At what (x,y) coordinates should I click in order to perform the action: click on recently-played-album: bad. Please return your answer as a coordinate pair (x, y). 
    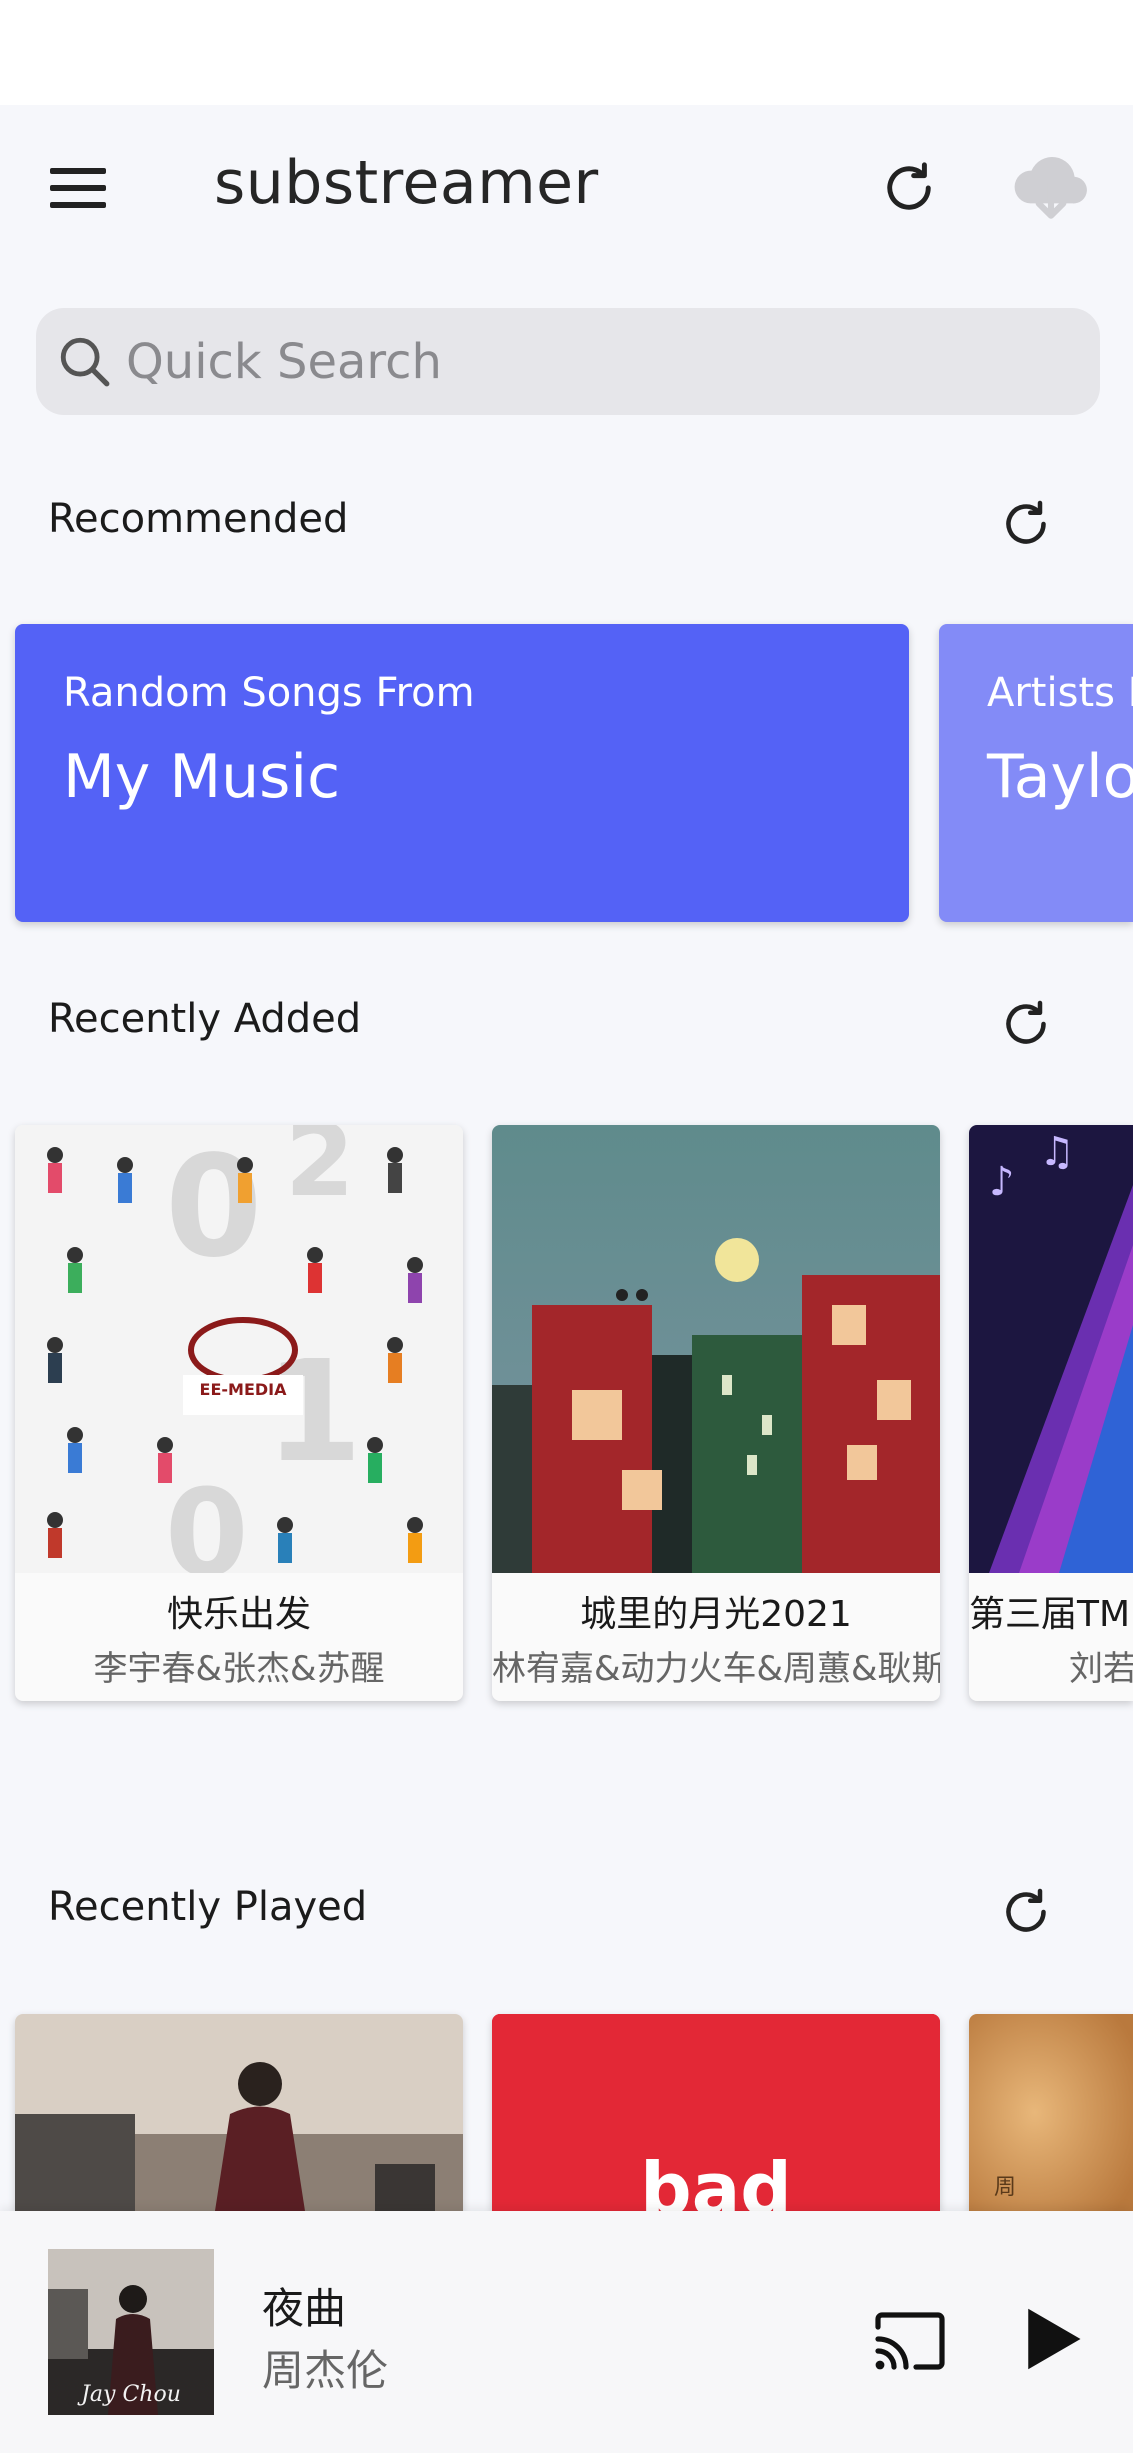
    Looking at the image, I should click on (716, 2112).